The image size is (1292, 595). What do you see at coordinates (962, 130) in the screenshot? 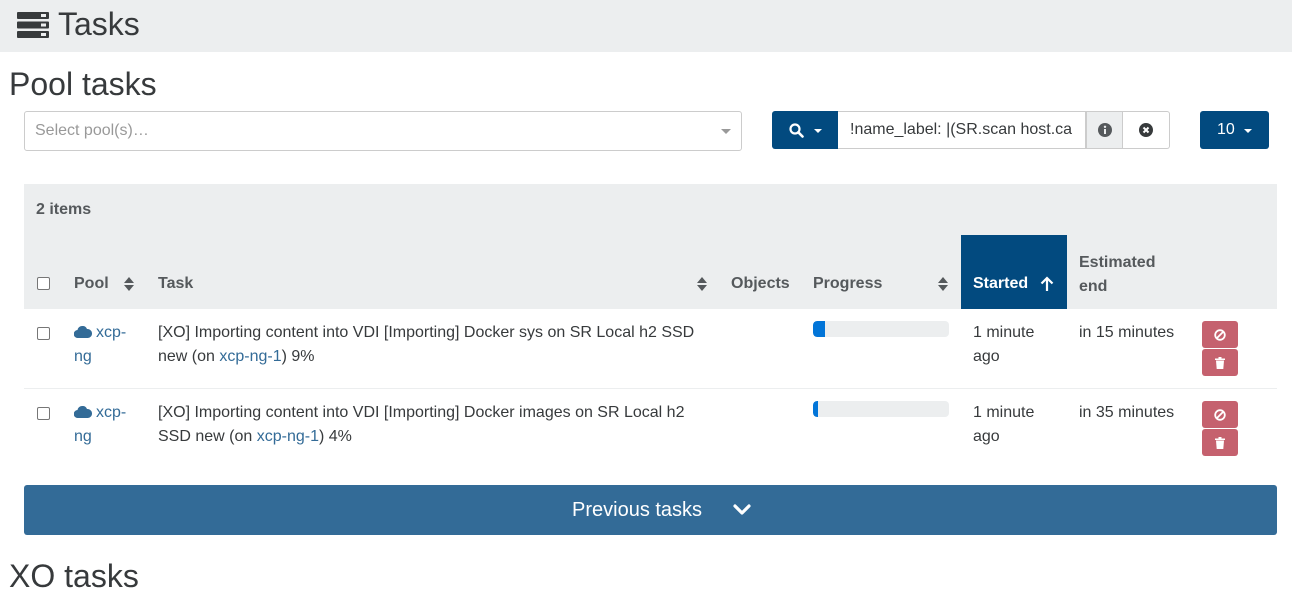
I see `filter-input` at bounding box center [962, 130].